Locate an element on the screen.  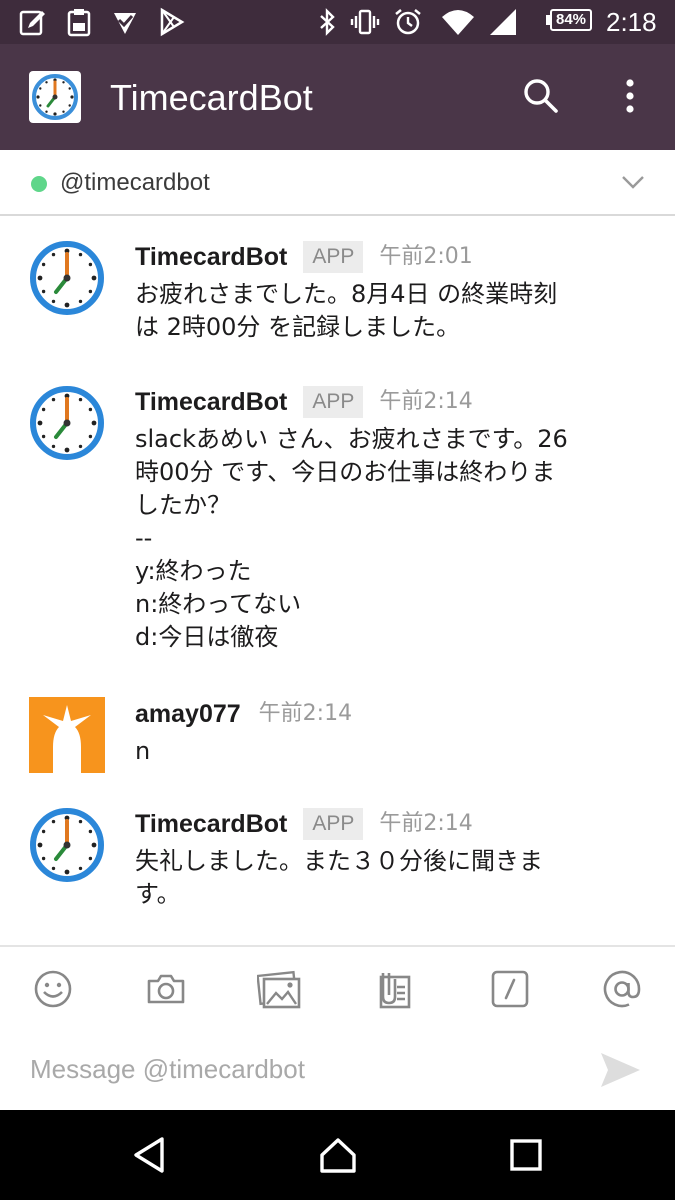
app-title: TimecardBot is located at coordinates (211, 97).